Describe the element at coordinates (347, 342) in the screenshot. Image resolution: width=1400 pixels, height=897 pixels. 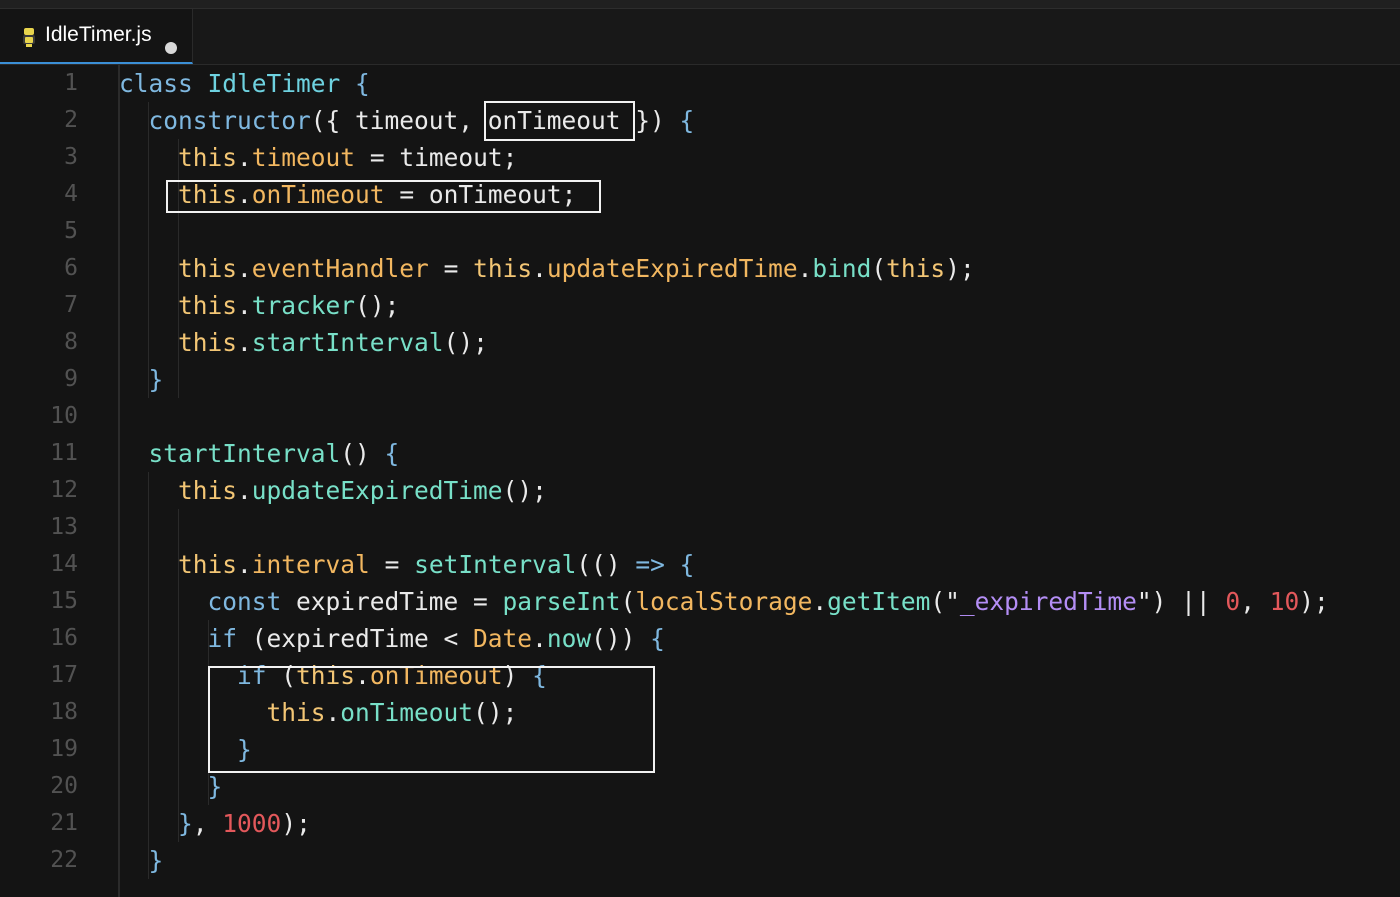
I see `code-token: startInterval` at that location.